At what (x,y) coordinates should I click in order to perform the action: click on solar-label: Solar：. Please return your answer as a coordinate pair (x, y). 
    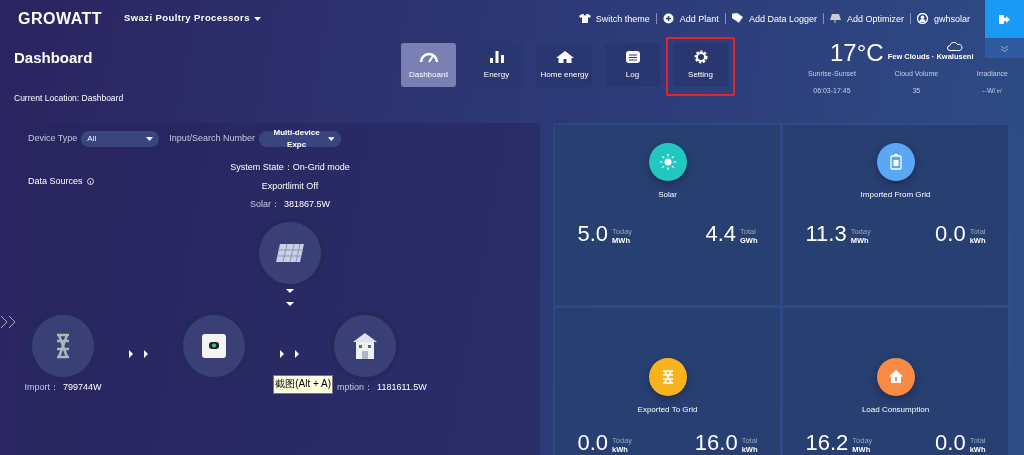
    Looking at the image, I should click on (264, 204).